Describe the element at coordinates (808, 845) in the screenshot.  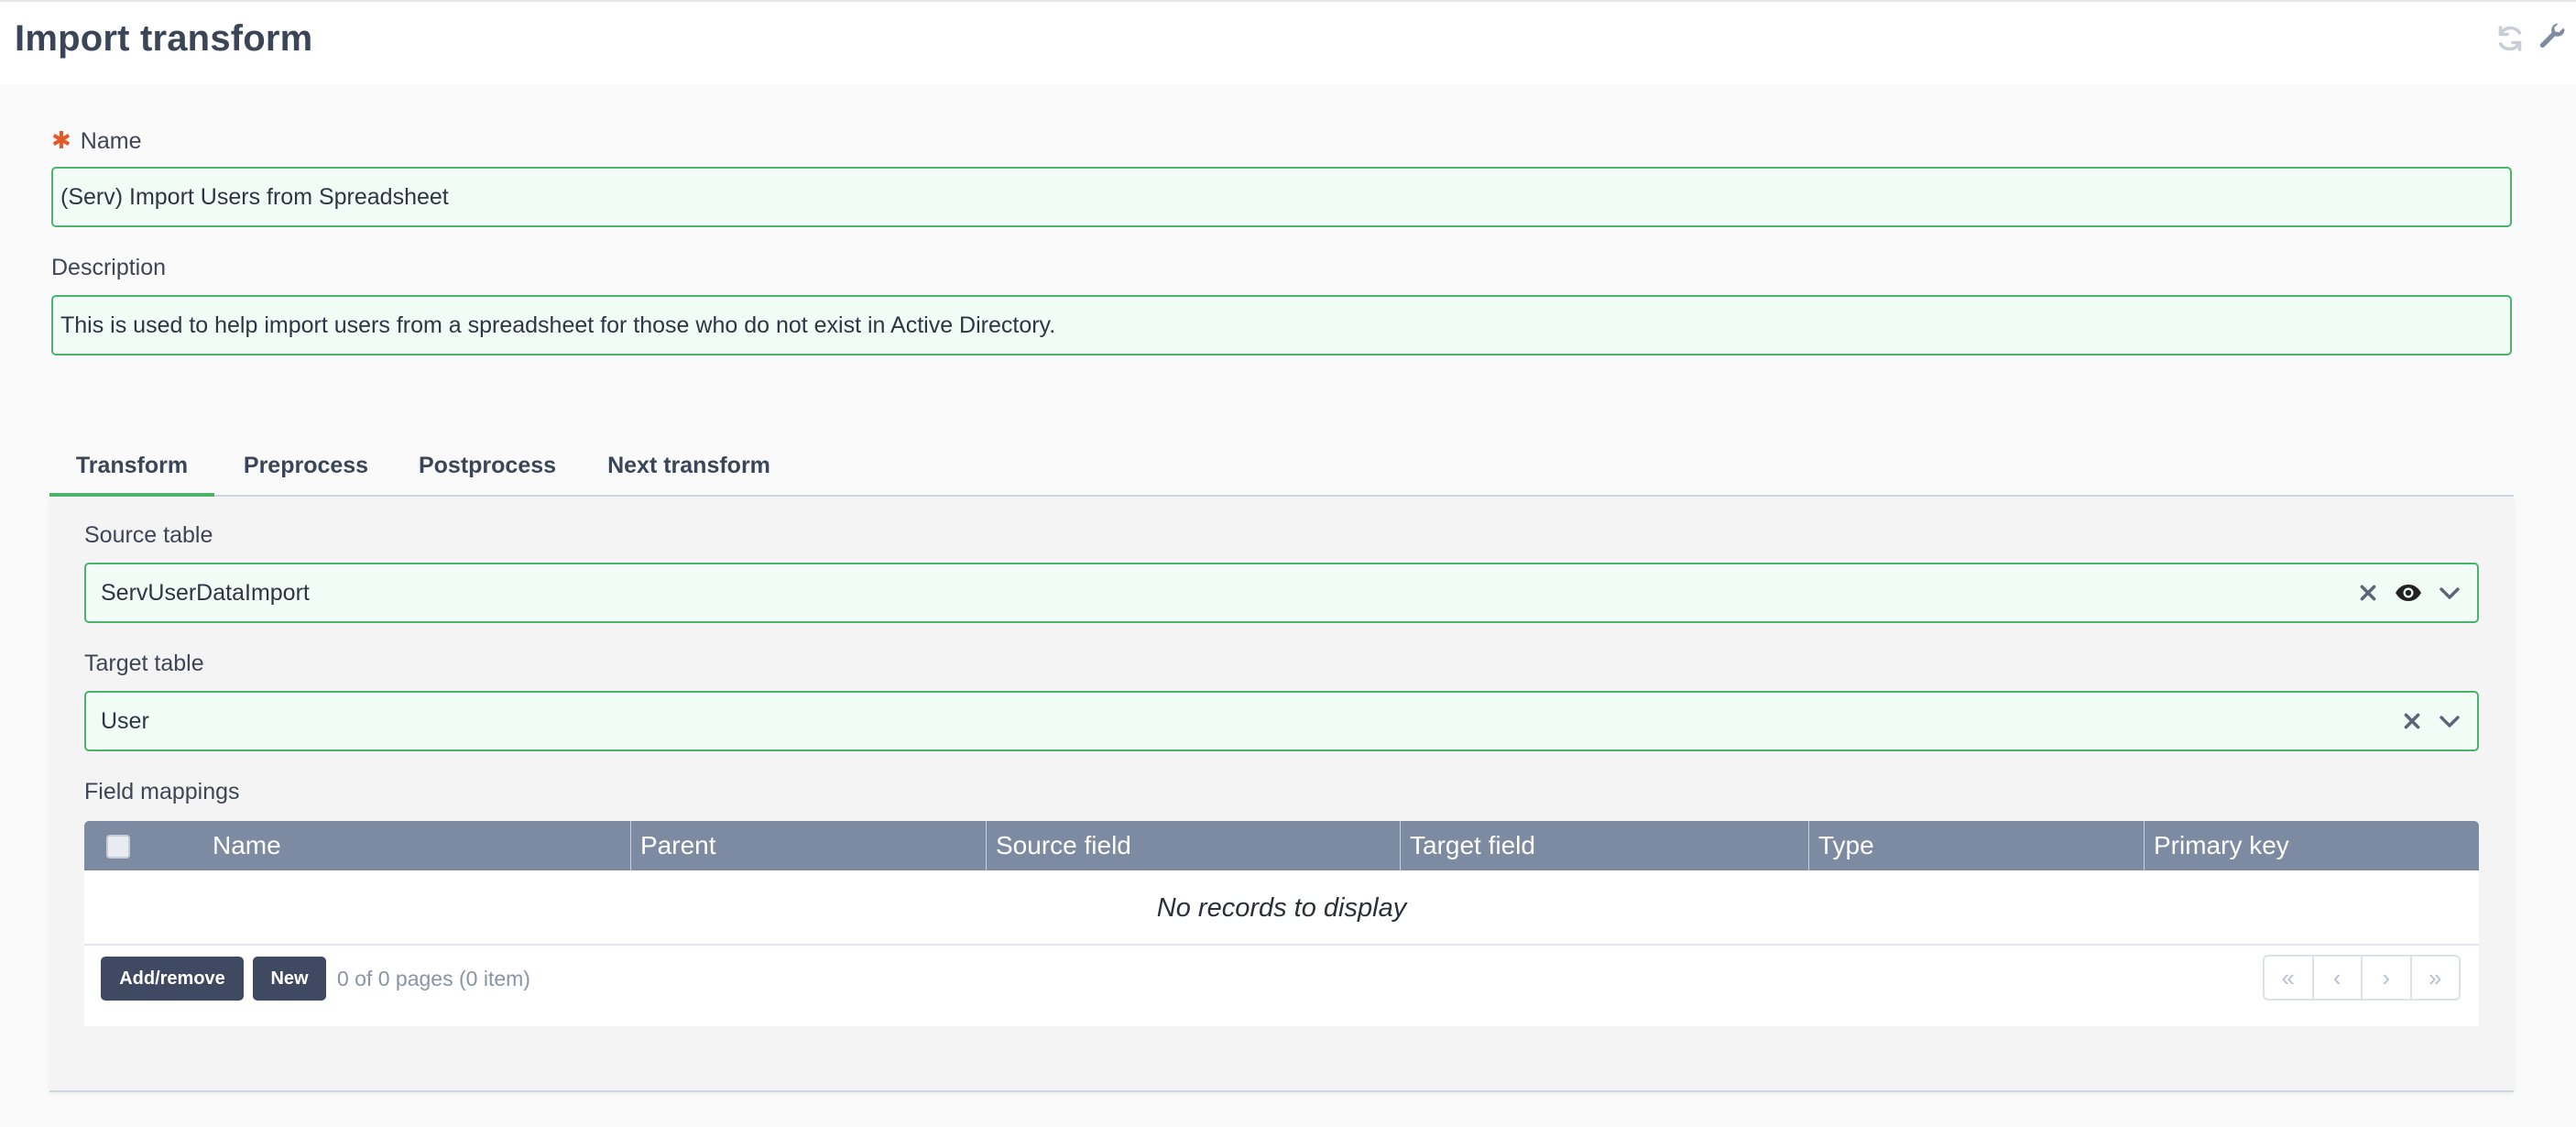
I see `column-header-parent: Parent` at that location.